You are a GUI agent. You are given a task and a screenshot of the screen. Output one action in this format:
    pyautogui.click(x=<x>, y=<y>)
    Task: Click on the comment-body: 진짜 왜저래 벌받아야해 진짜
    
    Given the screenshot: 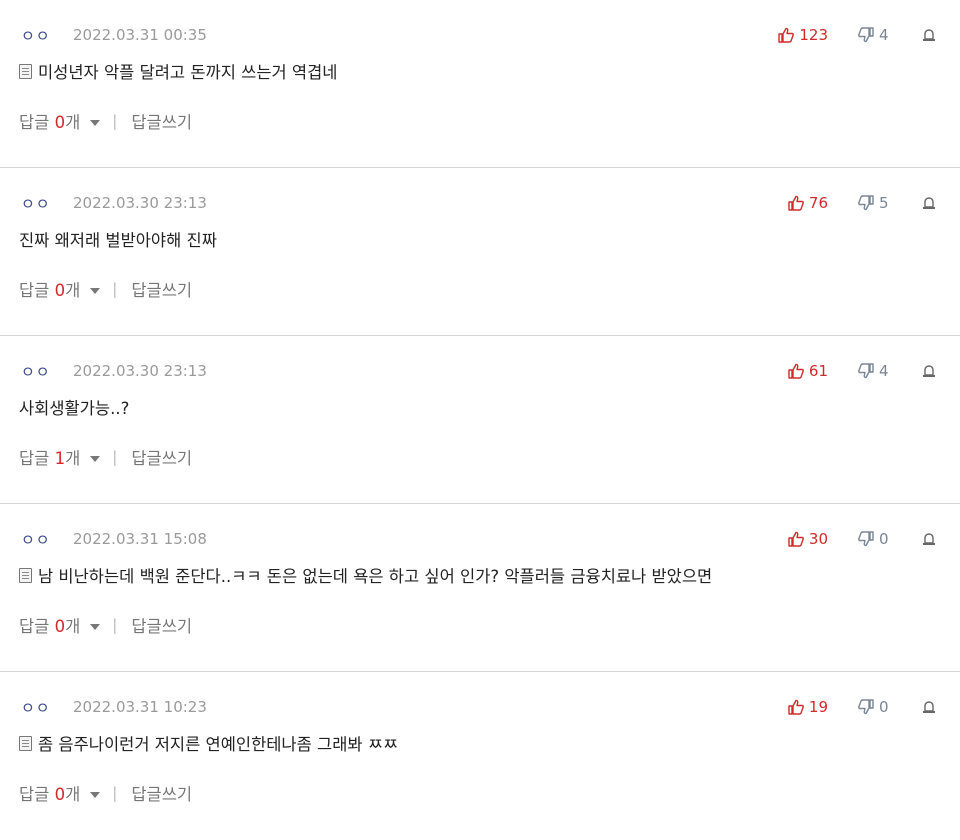 What is the action you would take?
    pyautogui.click(x=118, y=239)
    